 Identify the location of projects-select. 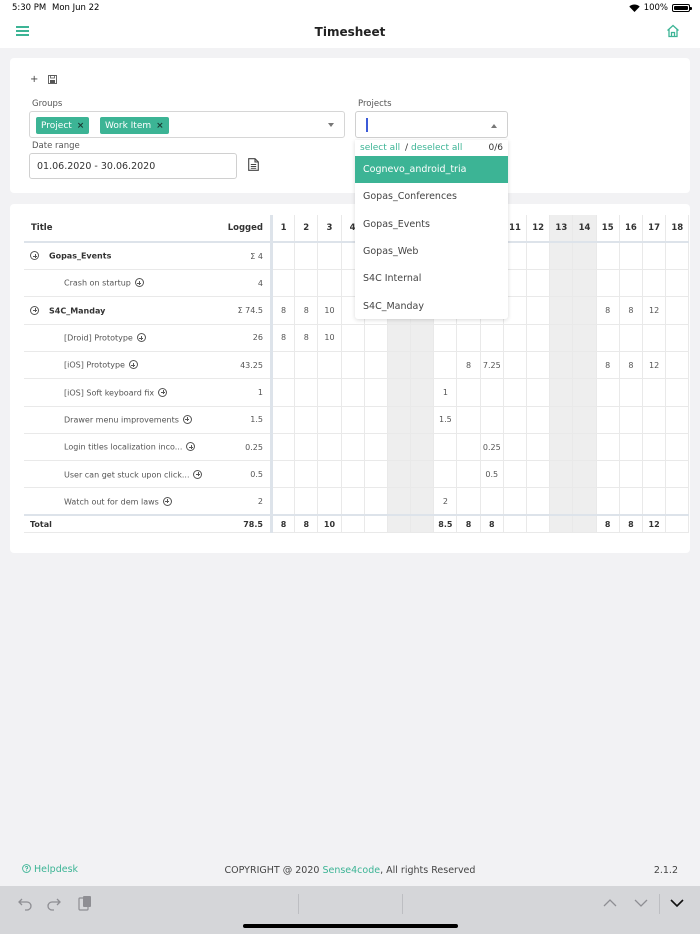
(431, 124).